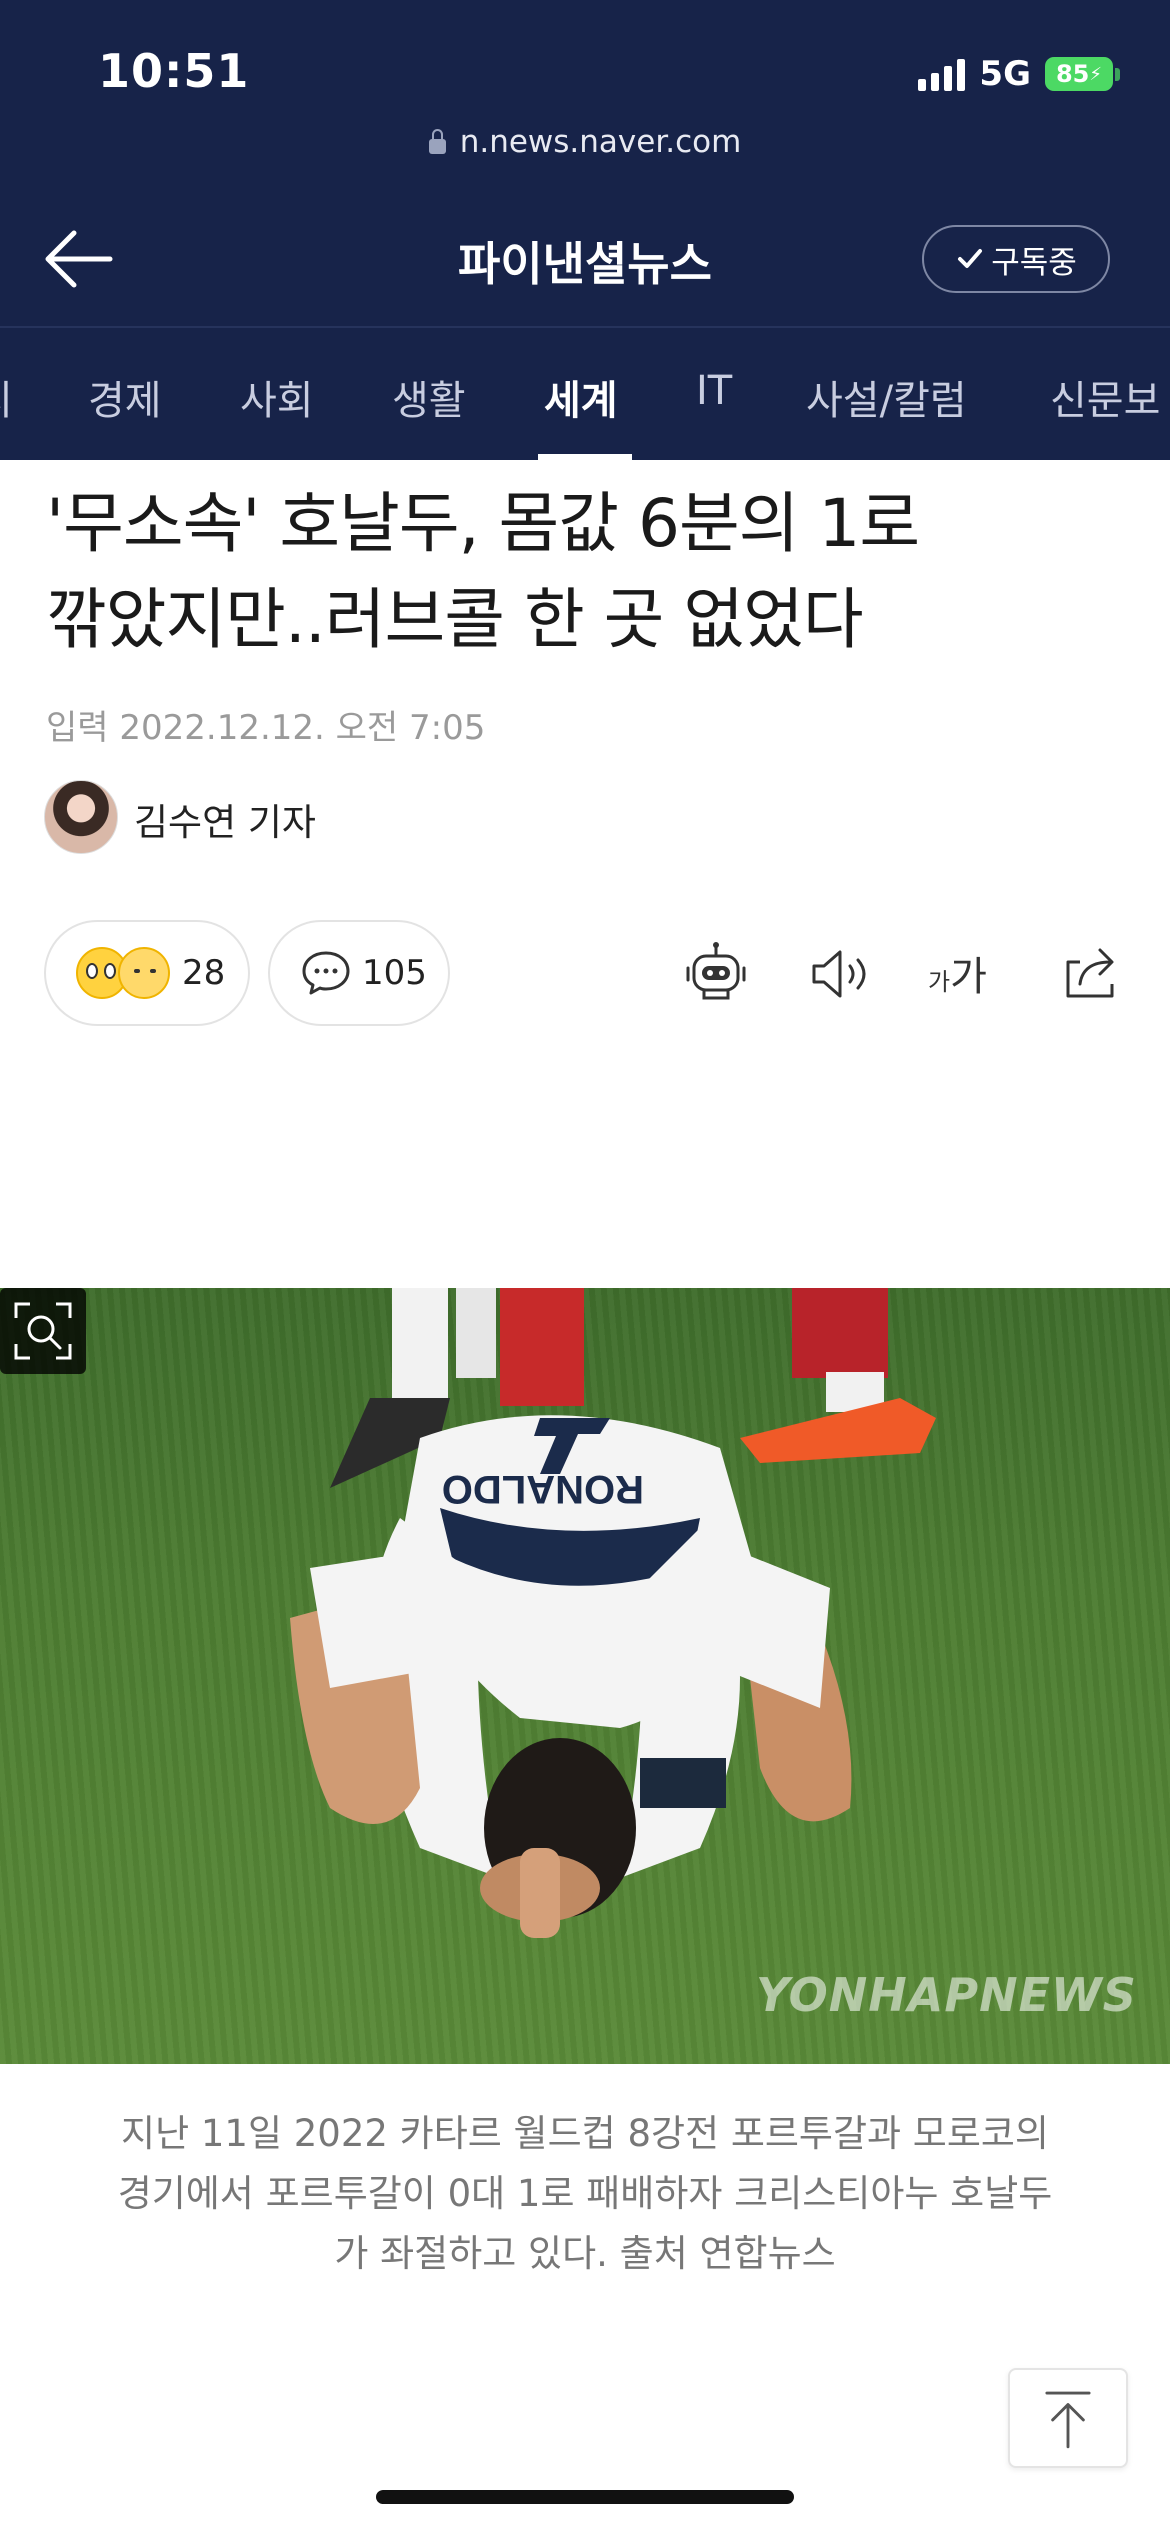 The image size is (1170, 2532). Describe the element at coordinates (225, 819) in the screenshot. I see `reporter-name: 김수연 기자` at that location.